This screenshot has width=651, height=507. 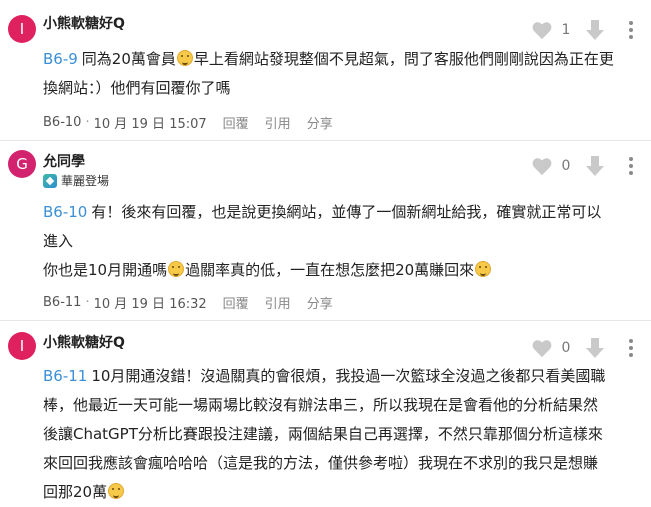 I want to click on comment-text: 過關率真的低，一直在想怎麼把20萬賺回來, so click(x=330, y=270).